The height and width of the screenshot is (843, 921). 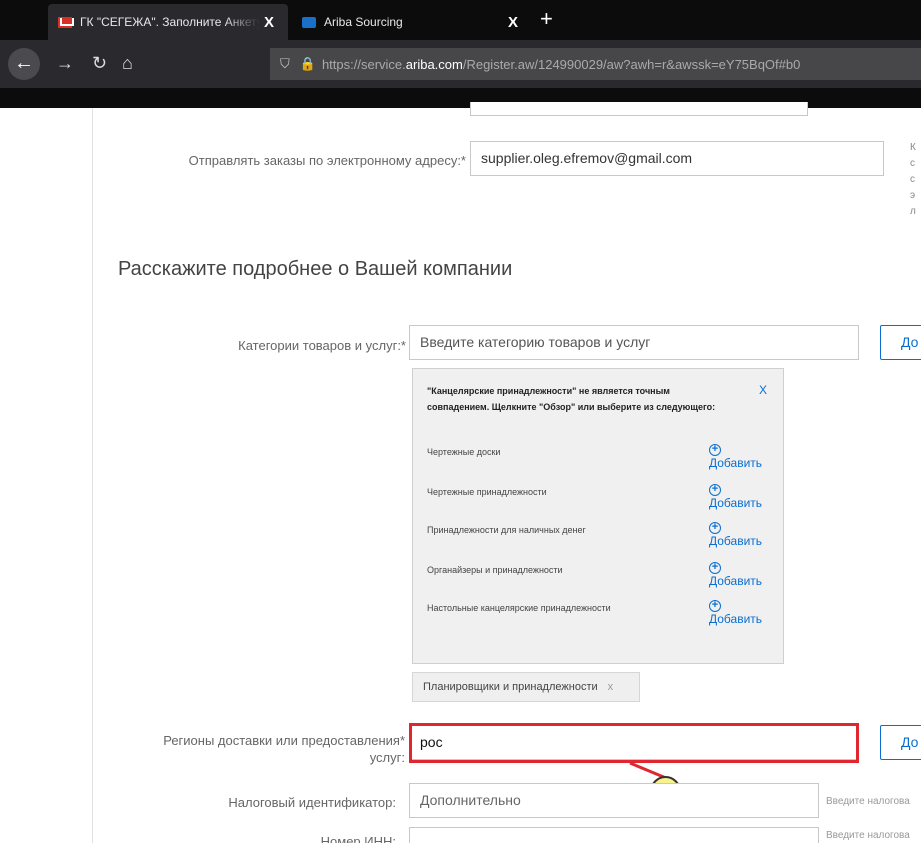 I want to click on tax-id-hint: Введите налогова, so click(x=868, y=801).